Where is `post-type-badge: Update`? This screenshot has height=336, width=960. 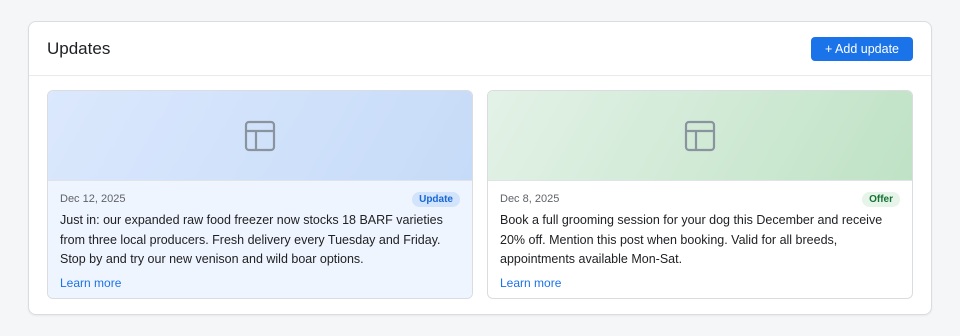 post-type-badge: Update is located at coordinates (436, 199).